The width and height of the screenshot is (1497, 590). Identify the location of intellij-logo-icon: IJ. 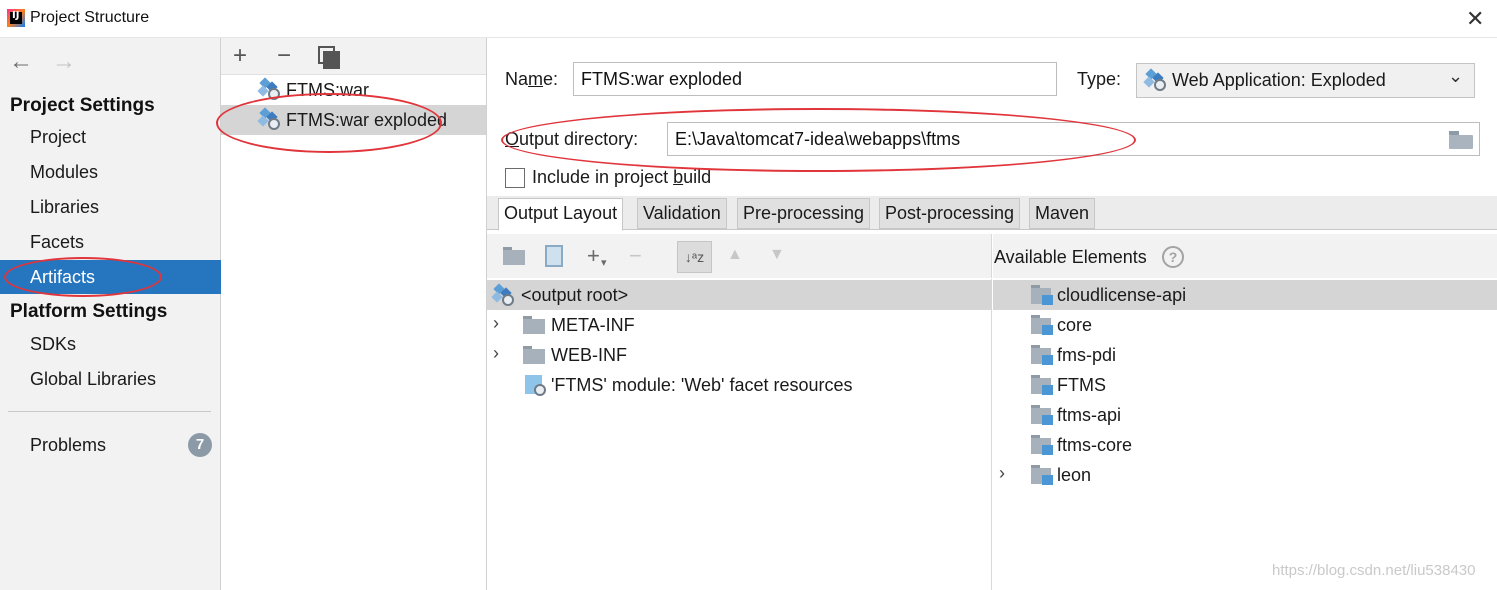
(16, 18).